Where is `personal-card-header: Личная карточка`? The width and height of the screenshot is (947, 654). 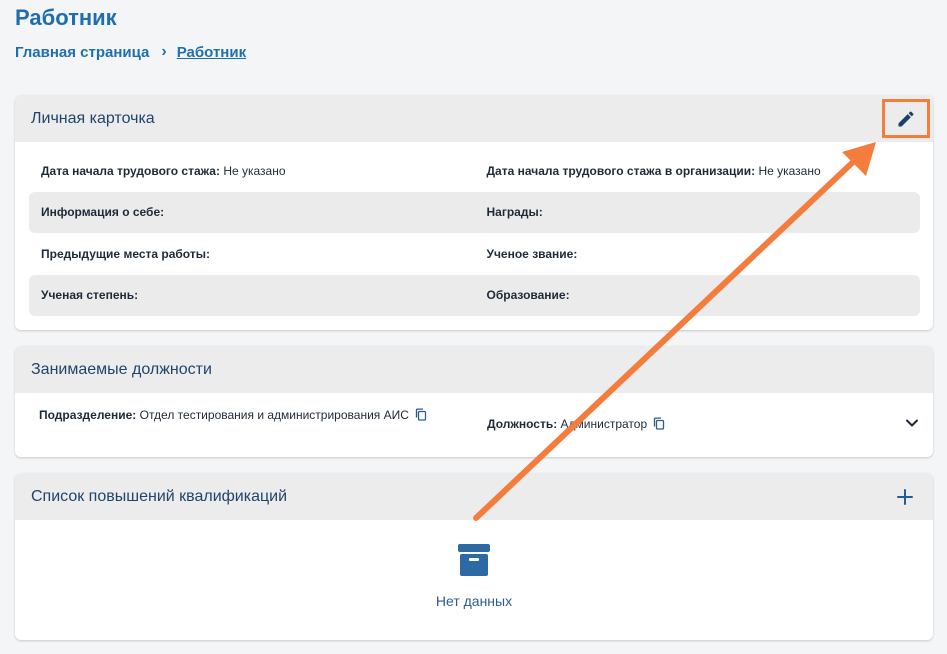
personal-card-header: Личная карточка is located at coordinates (474, 118).